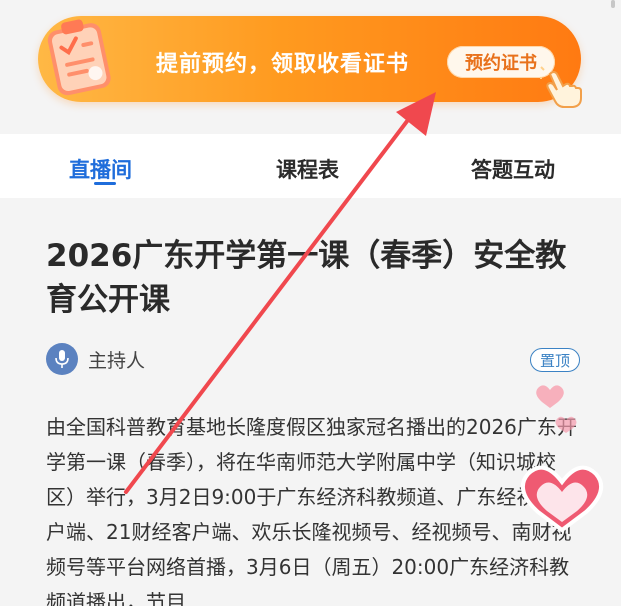  I want to click on active-tab-indicator, so click(105, 183).